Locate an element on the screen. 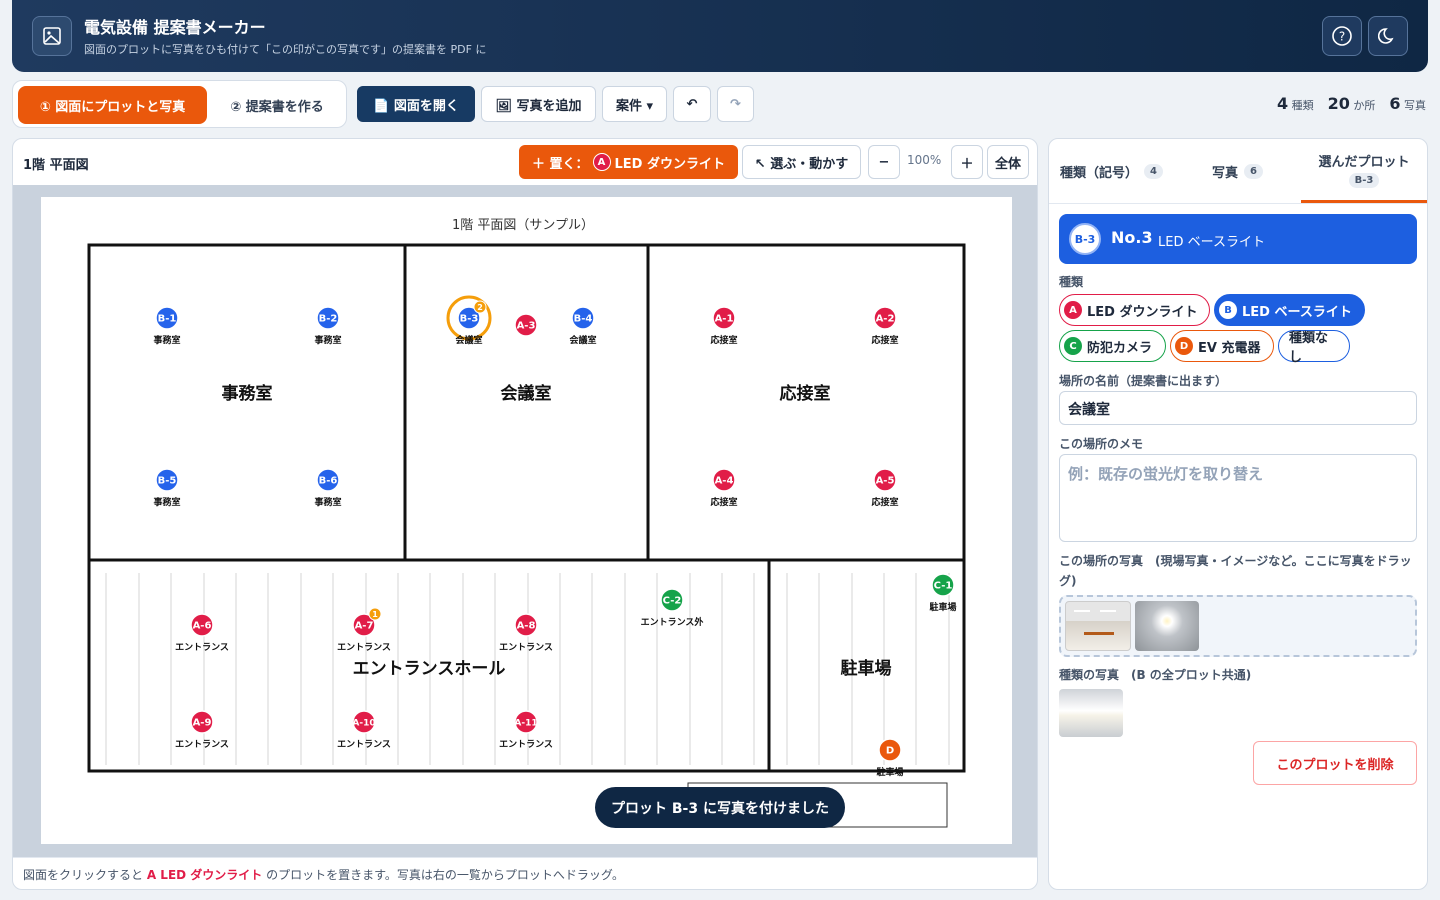  selected-plot-badge: B-3 is located at coordinates (1085, 239).